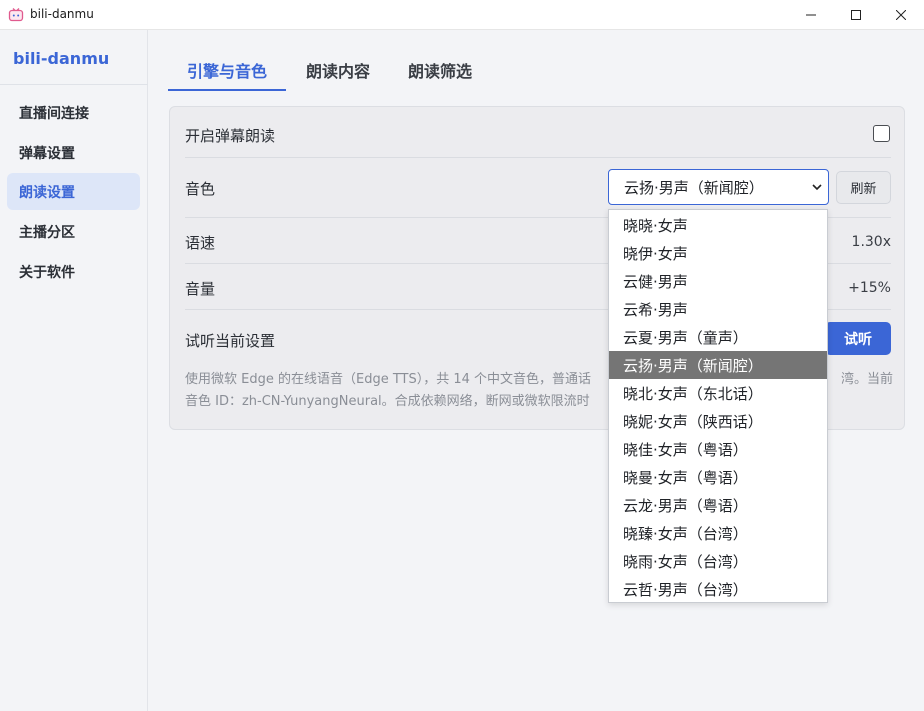  Describe the element at coordinates (388, 379) in the screenshot. I see `hint-line-1: 使用微软 Edge 的在线语音（Edge TTS），共 14 个中文音色，普通话` at that location.